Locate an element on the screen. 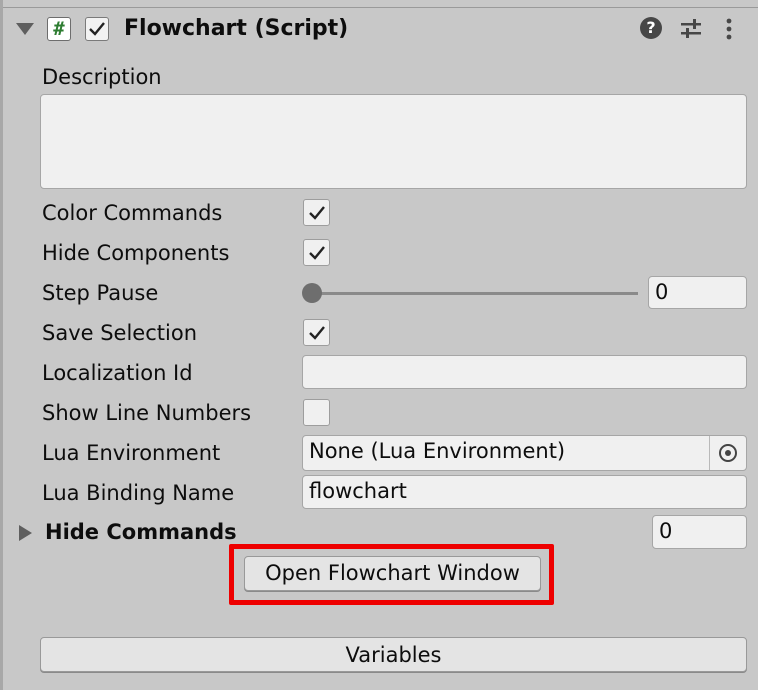 This screenshot has height=690, width=758. open-flowchart-window-button: Open Flowchart Window is located at coordinates (392, 573).